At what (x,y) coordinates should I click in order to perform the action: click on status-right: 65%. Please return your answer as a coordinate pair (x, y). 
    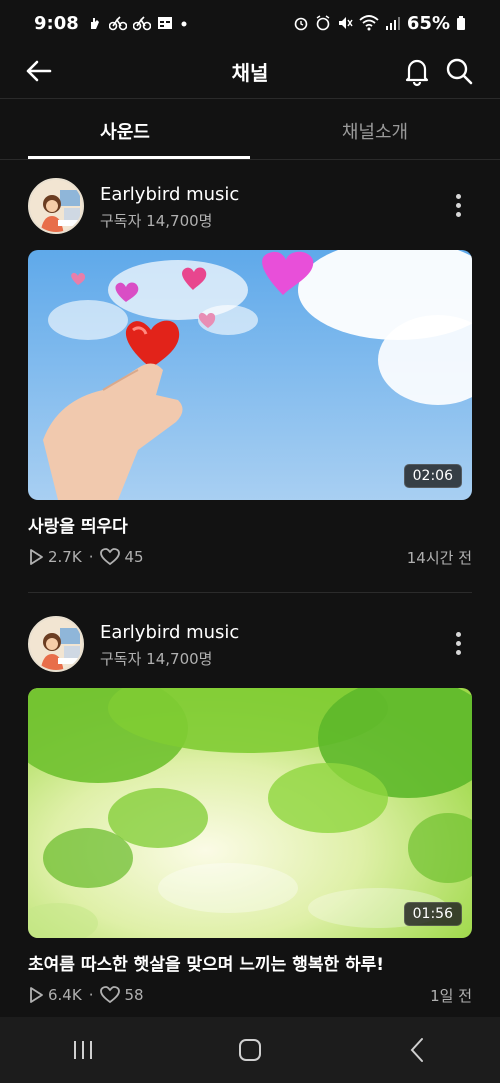
    Looking at the image, I should click on (379, 23).